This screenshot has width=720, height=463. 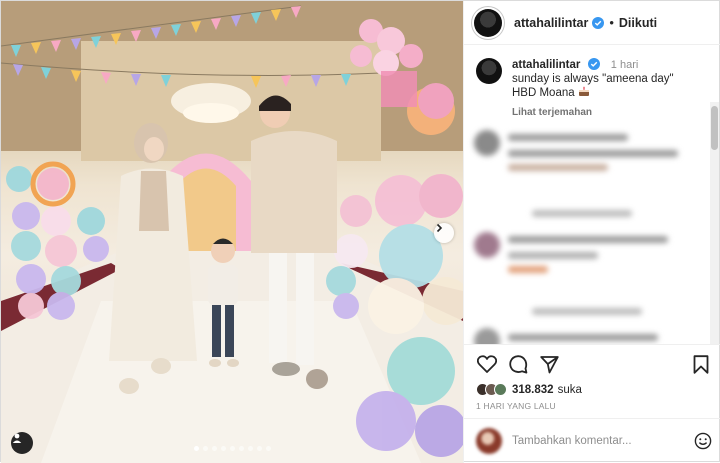 I want to click on caption-avatar, so click(x=489, y=71).